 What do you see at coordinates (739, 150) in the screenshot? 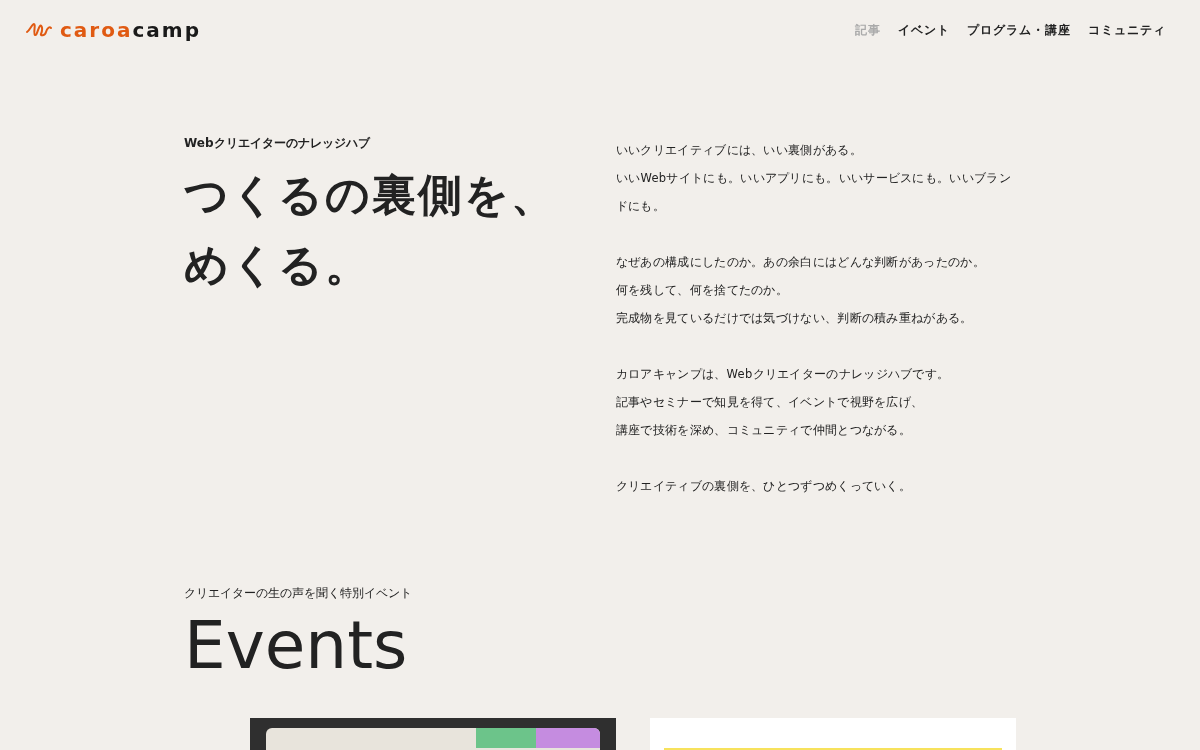
I see `intro-text: いいクリエイティブには、いい裏側がある。` at bounding box center [739, 150].